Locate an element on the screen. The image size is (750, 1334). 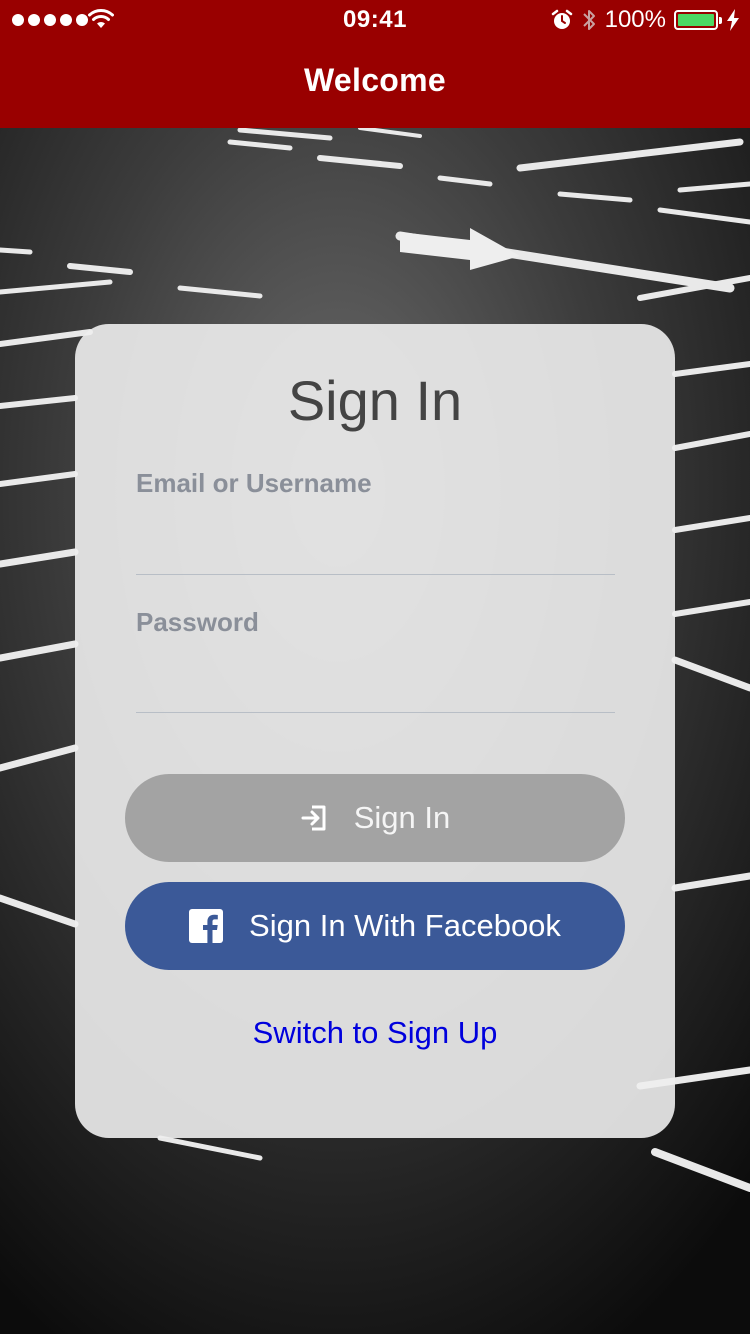
status-right-group: 100% is located at coordinates (645, 20).